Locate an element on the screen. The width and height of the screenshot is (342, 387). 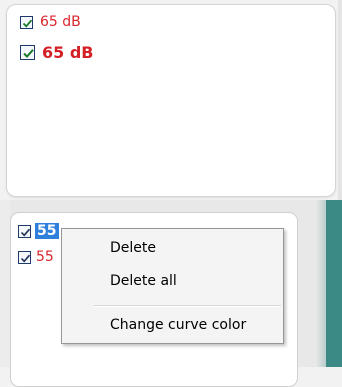
legend-item-4: 55 is located at coordinates (36, 257).